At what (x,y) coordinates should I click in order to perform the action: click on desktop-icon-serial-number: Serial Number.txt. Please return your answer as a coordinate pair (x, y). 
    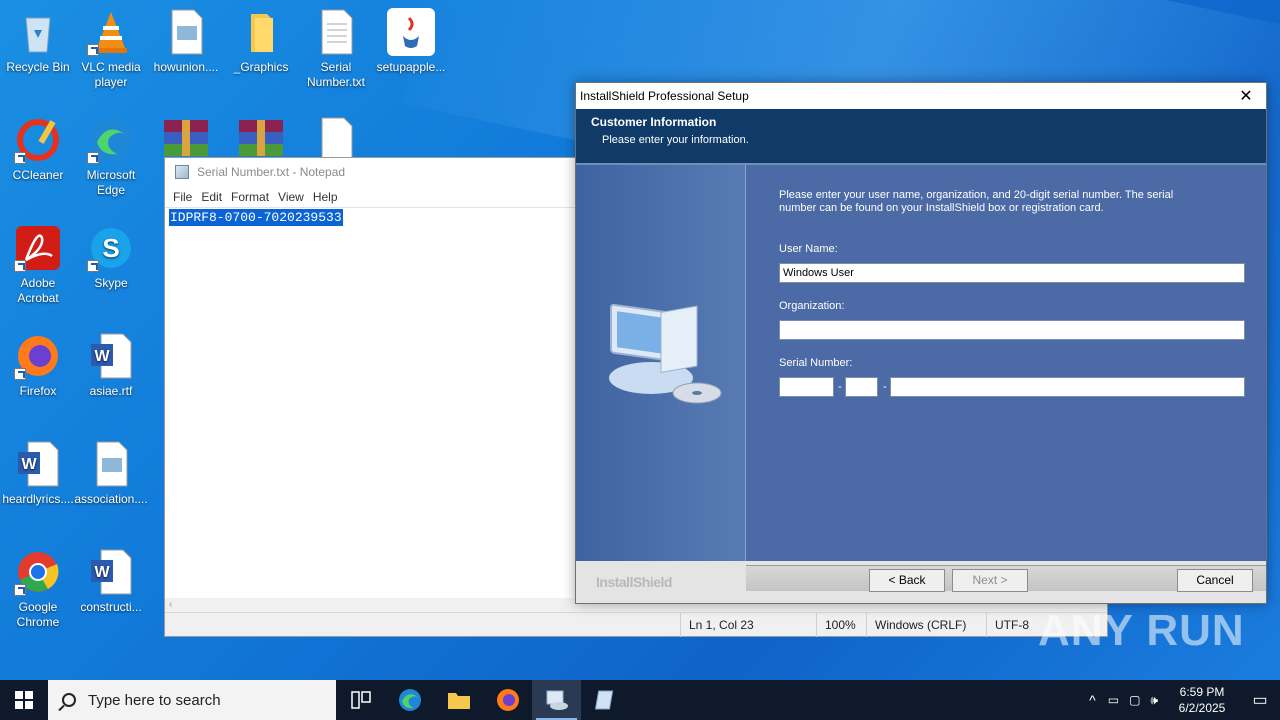
    Looking at the image, I should click on (336, 49).